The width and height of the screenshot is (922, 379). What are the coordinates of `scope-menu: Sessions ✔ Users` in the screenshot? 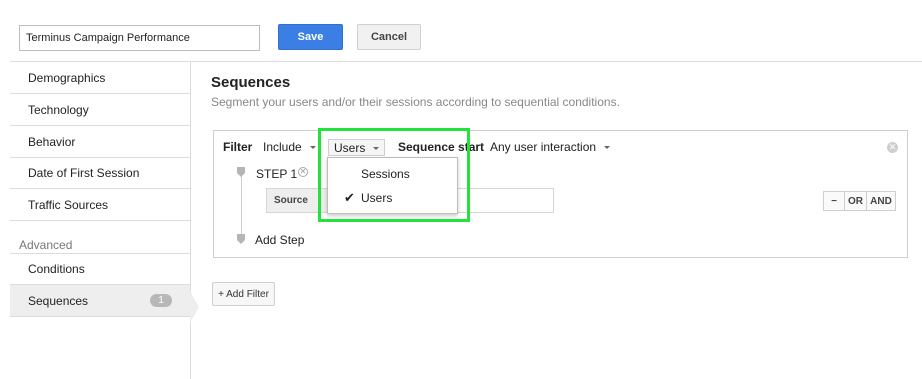 It's located at (392, 185).